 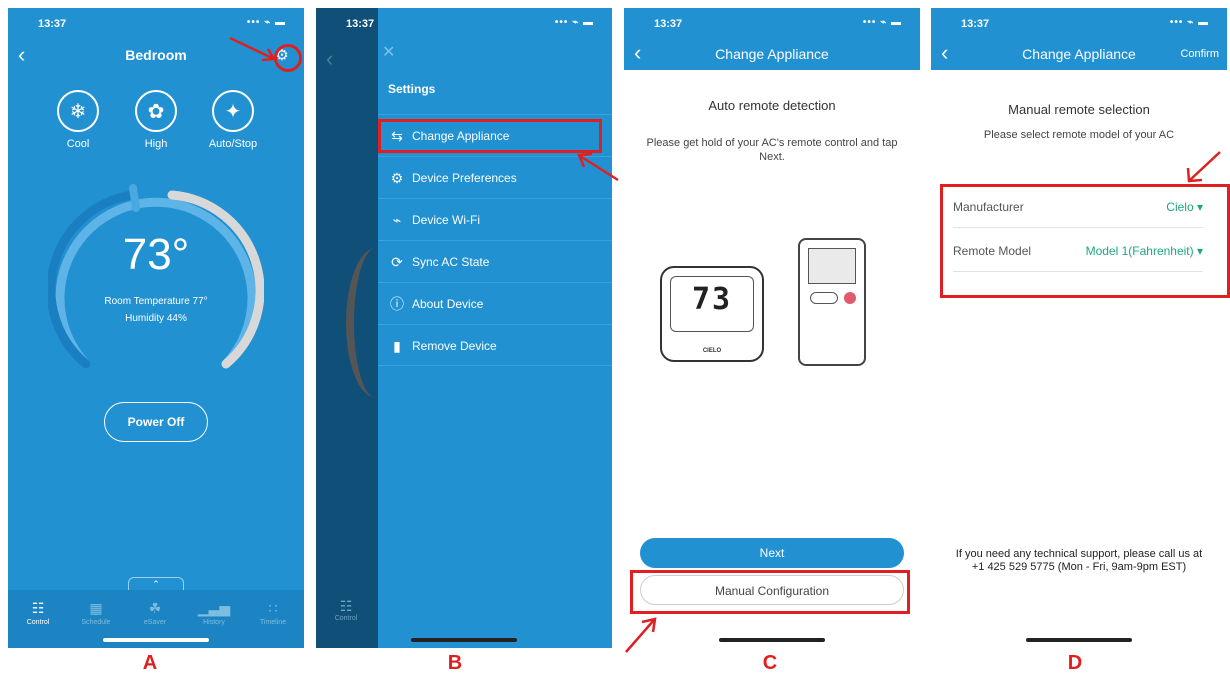 What do you see at coordinates (214, 622) in the screenshot?
I see `tab-label: History` at bounding box center [214, 622].